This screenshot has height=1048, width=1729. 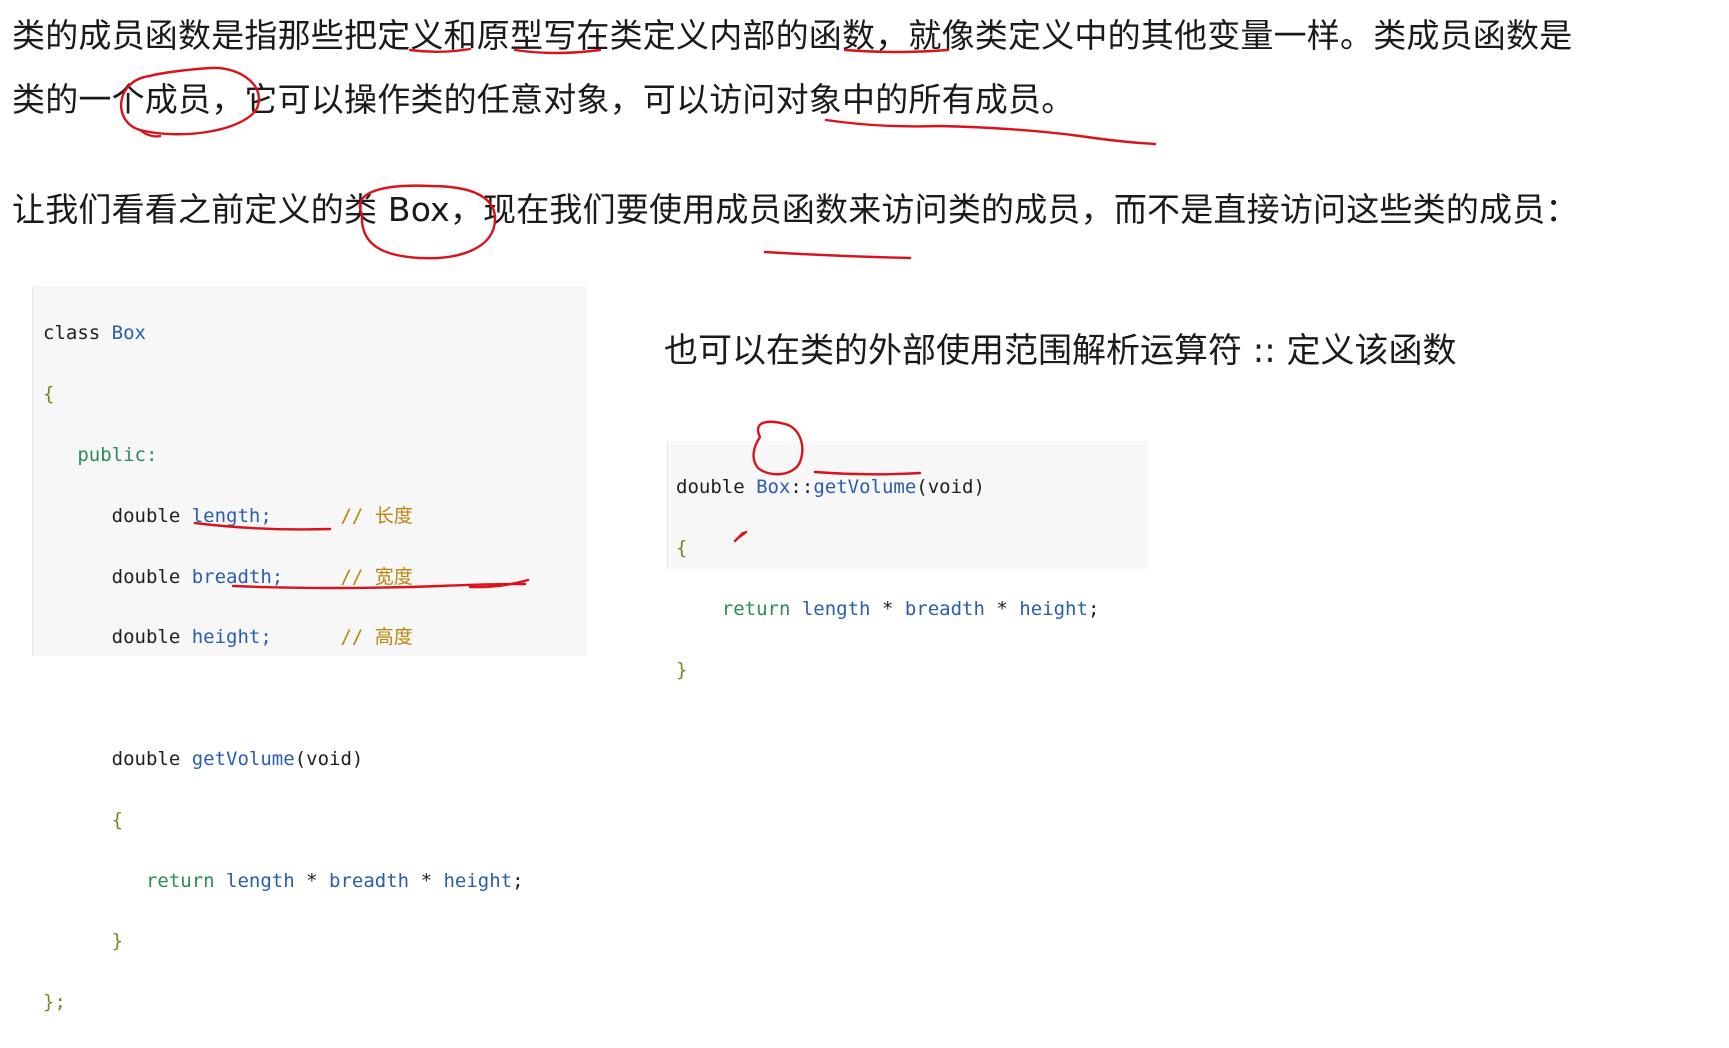 I want to click on comment: // 长度, so click(x=376, y=515).